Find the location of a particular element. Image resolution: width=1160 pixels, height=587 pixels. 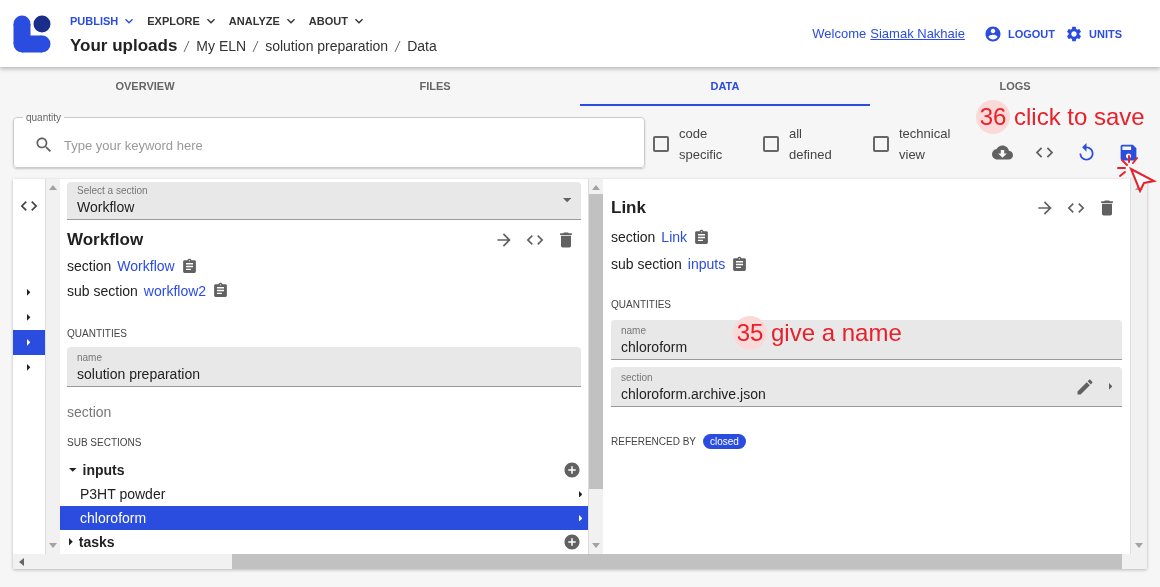

section-title: Workflow is located at coordinates (106, 239).